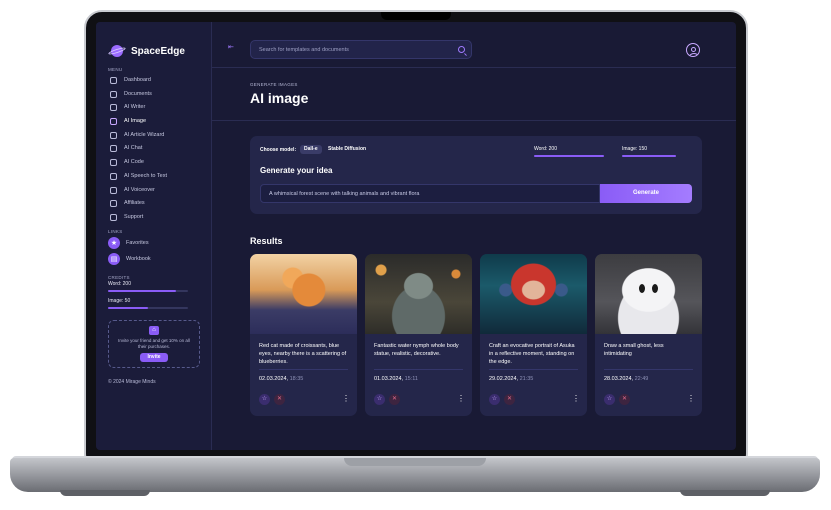 The height and width of the screenshot is (510, 831). I want to click on sidebar-item-label: Affiliates, so click(134, 203).